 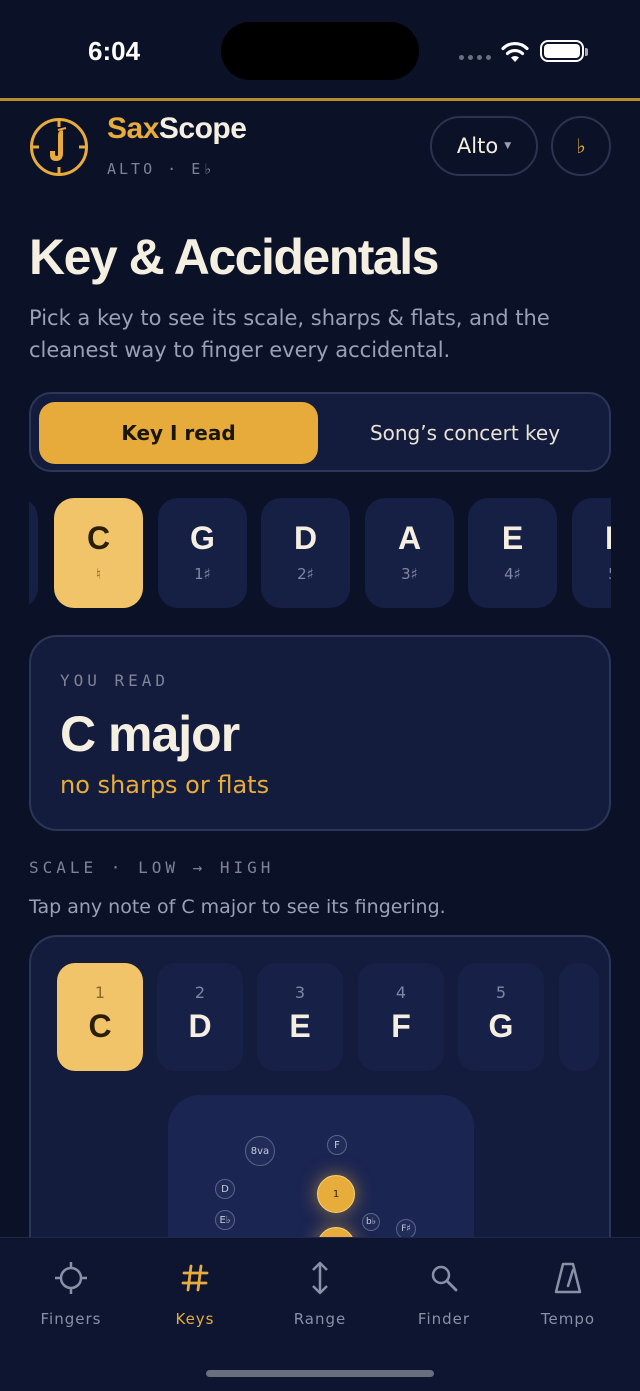 What do you see at coordinates (33, 553) in the screenshot?
I see `key-option-previous` at bounding box center [33, 553].